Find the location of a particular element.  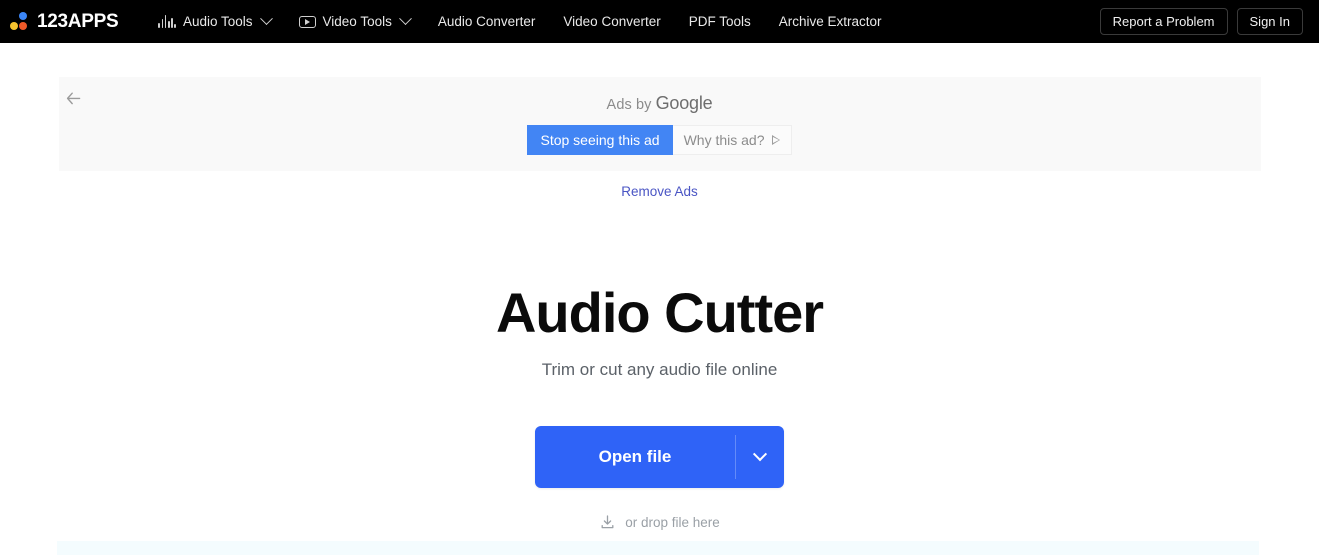

nav-item-audio-converter: Audio Converter is located at coordinates (487, 21).